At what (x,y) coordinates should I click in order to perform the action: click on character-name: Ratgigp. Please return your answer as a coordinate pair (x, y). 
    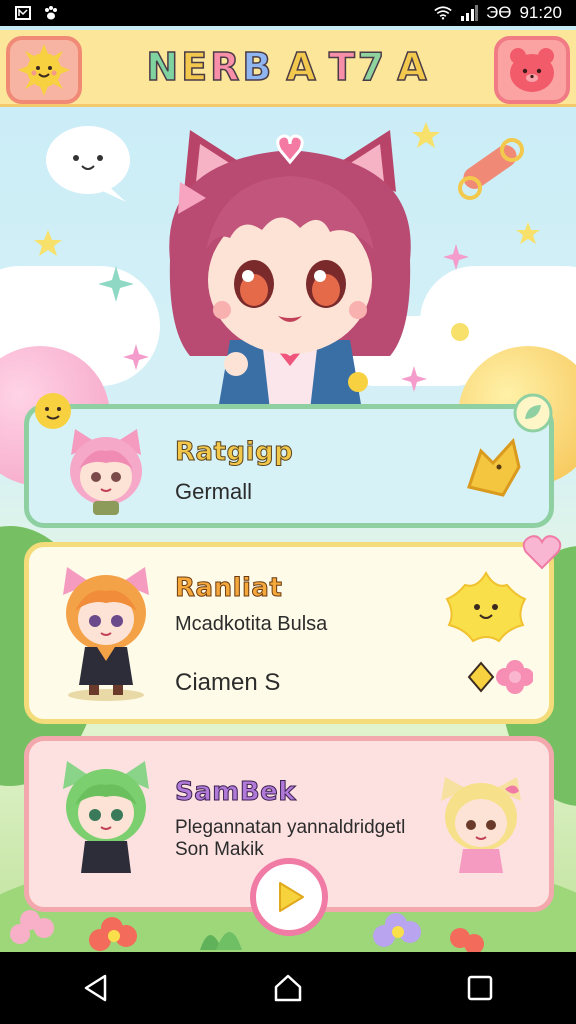
    Looking at the image, I should click on (234, 452).